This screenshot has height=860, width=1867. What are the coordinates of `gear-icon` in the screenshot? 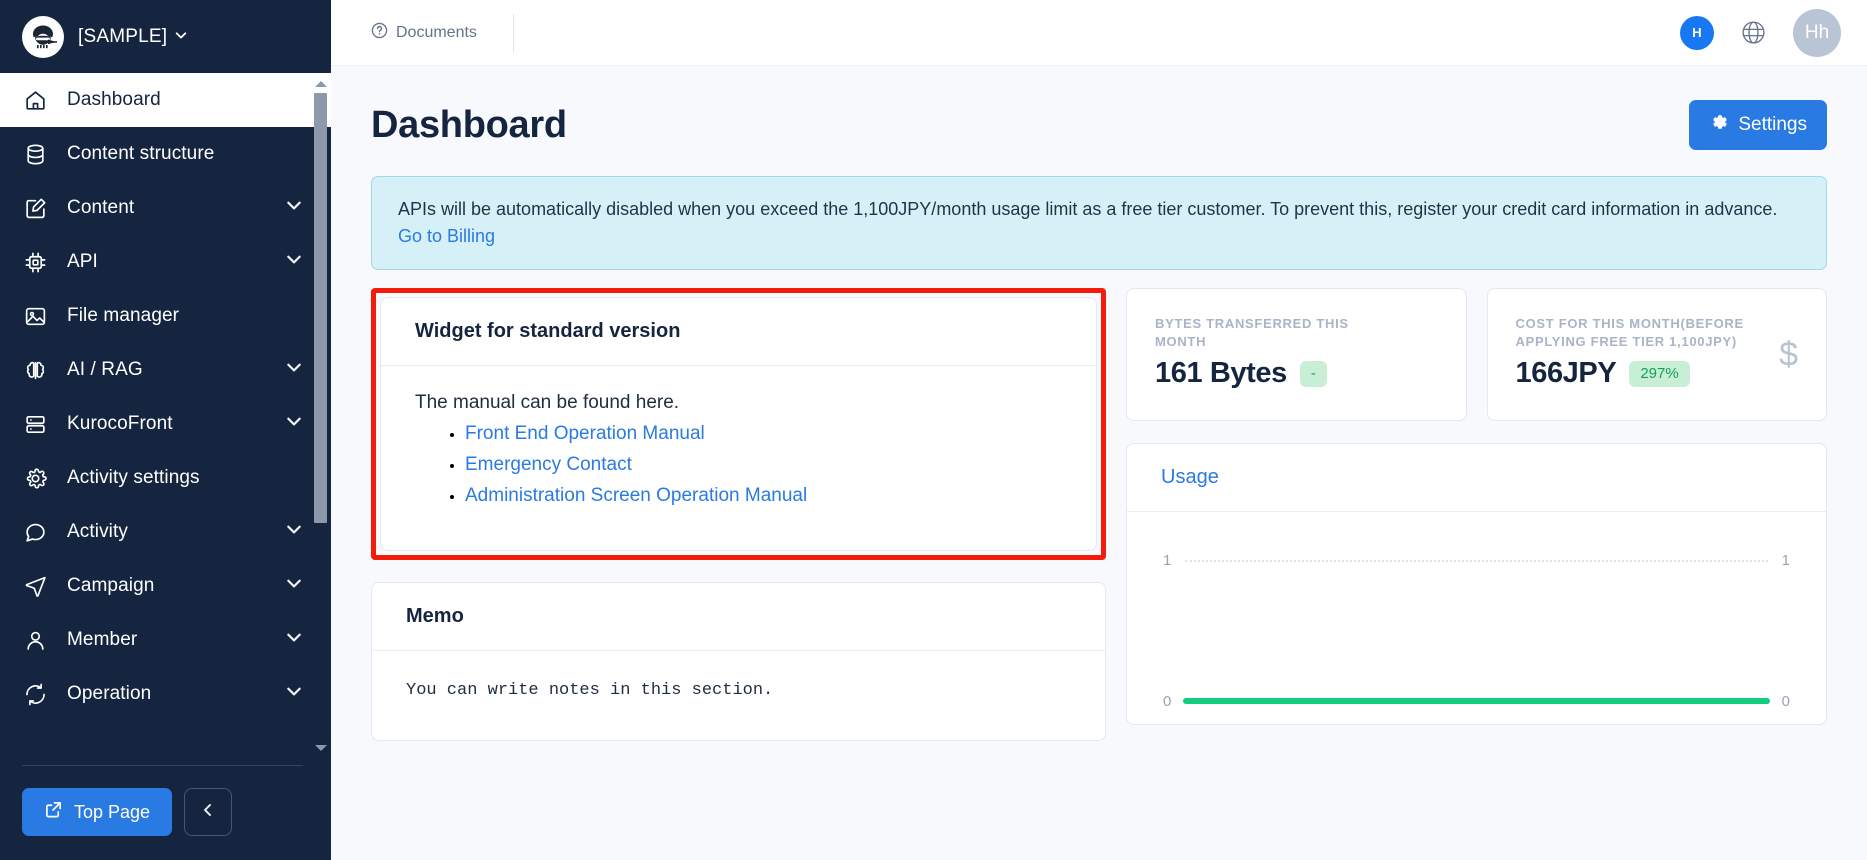 It's located at (35, 478).